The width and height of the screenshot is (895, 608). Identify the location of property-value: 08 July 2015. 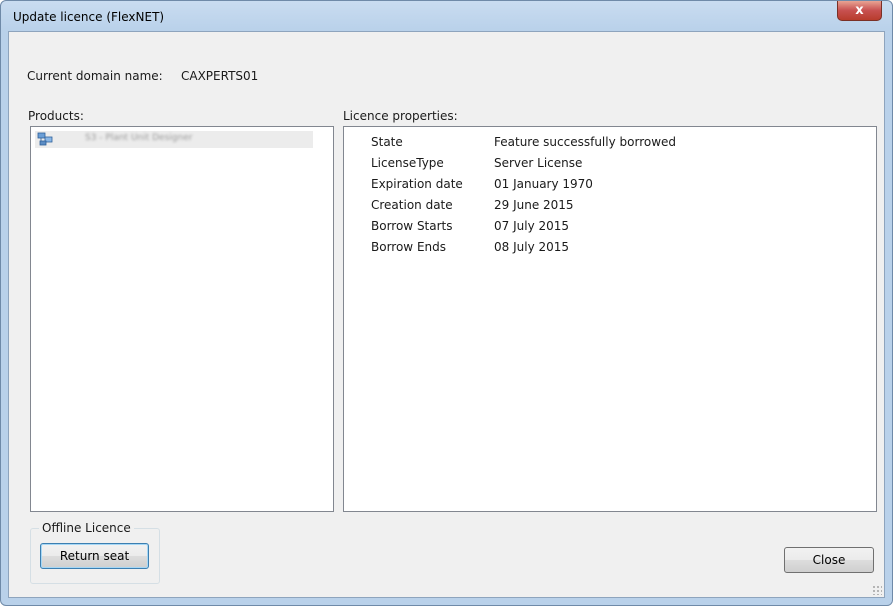
(532, 247).